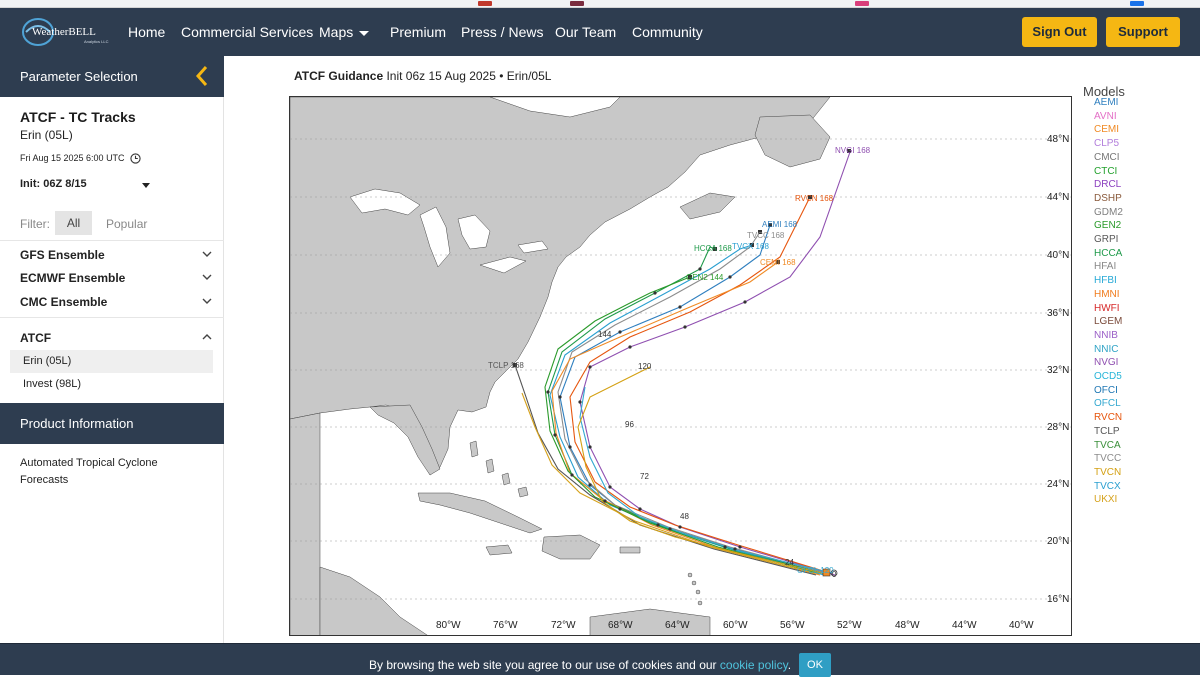 The width and height of the screenshot is (1200, 677). Describe the element at coordinates (1058, 139) in the screenshot. I see `lat-label: 48°N` at that location.